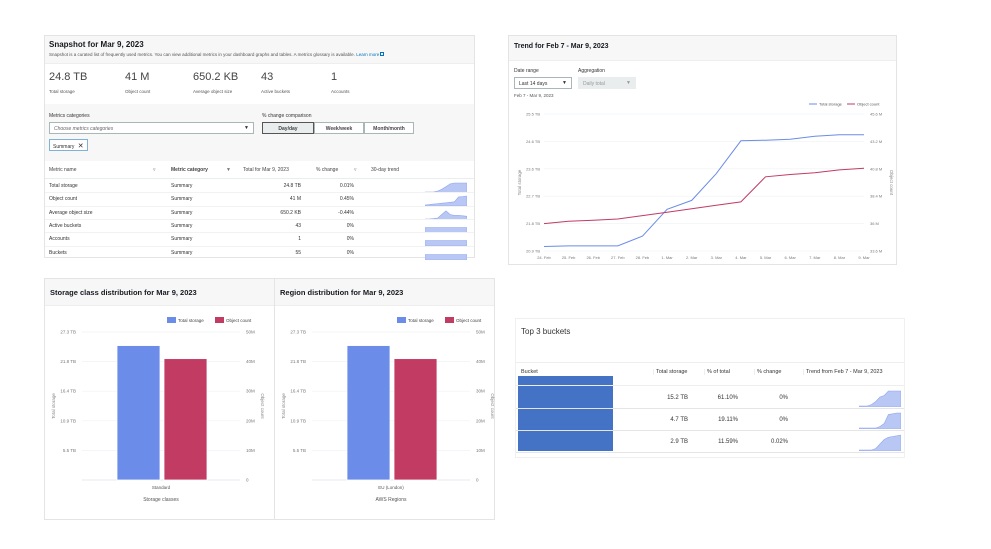 This screenshot has height=549, width=991. Describe the element at coordinates (618, 257) in the screenshot. I see `x-tick-label: 27. Feb` at that location.